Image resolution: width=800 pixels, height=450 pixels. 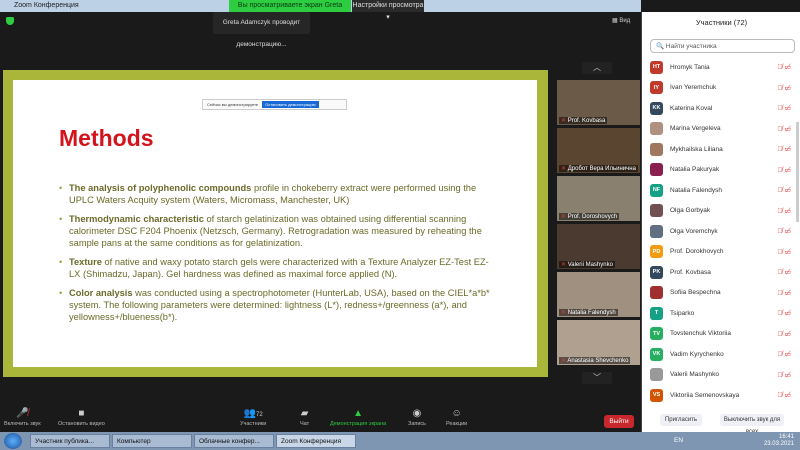 I want to click on unmute-button: 🎤̸ Включить звук, so click(x=22, y=417).